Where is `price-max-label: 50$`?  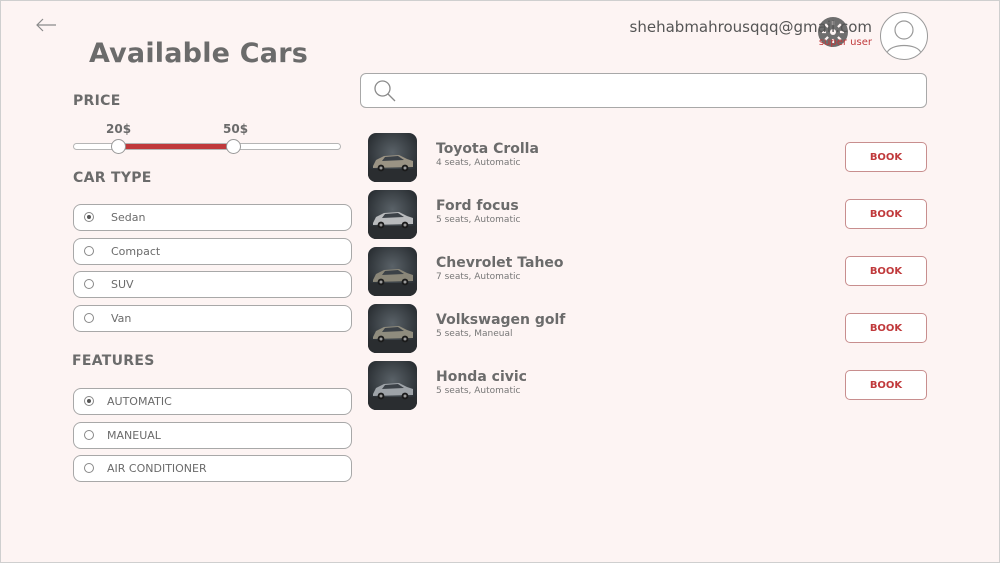
price-max-label: 50$ is located at coordinates (236, 129).